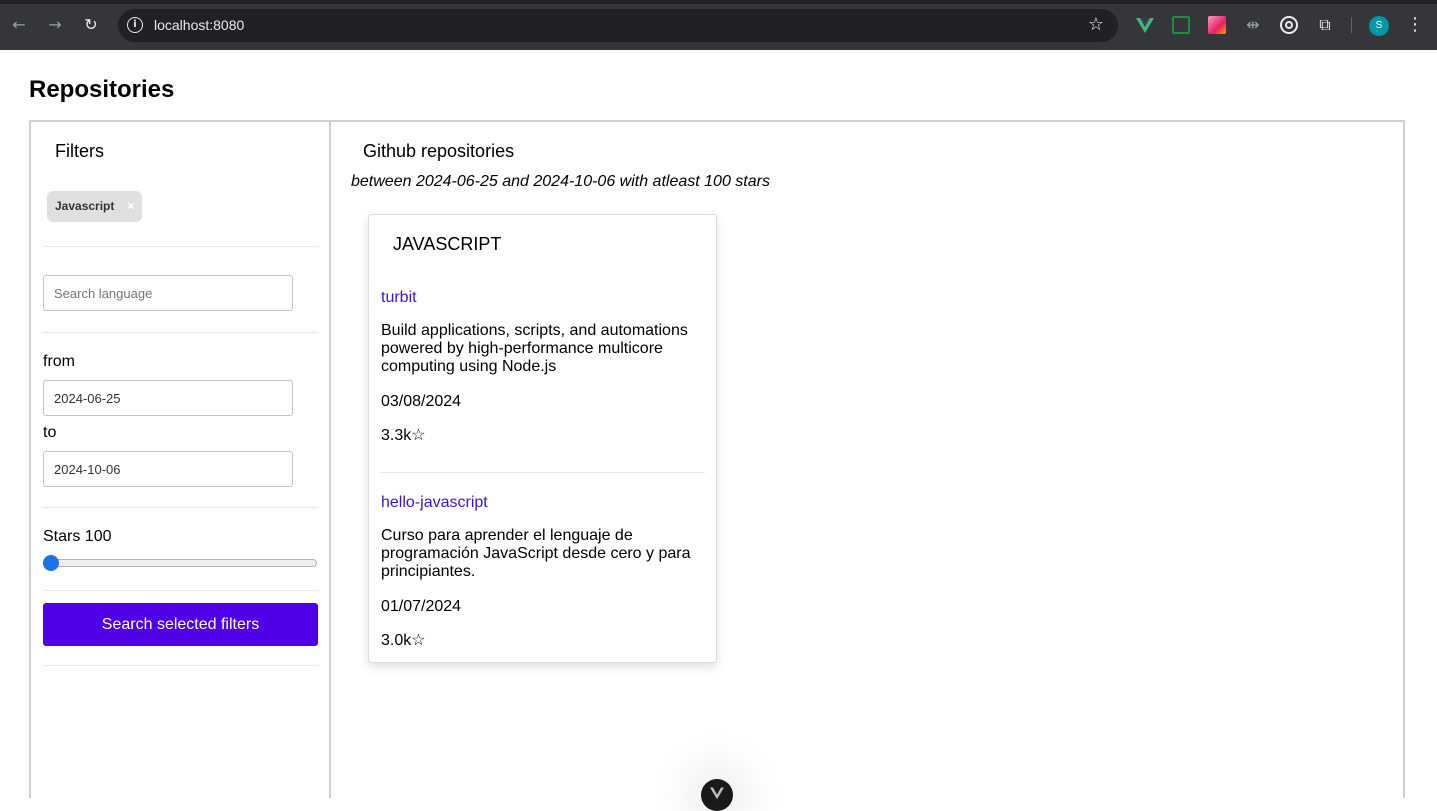 The image size is (1437, 811). What do you see at coordinates (1379, 26) in the screenshot?
I see `profile-avatar: S` at bounding box center [1379, 26].